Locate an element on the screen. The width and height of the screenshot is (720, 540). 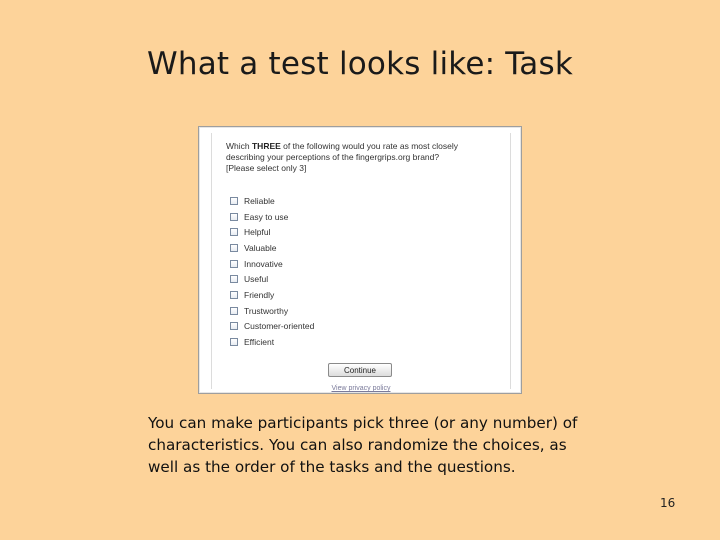
option-useful: Useful is located at coordinates (272, 279).